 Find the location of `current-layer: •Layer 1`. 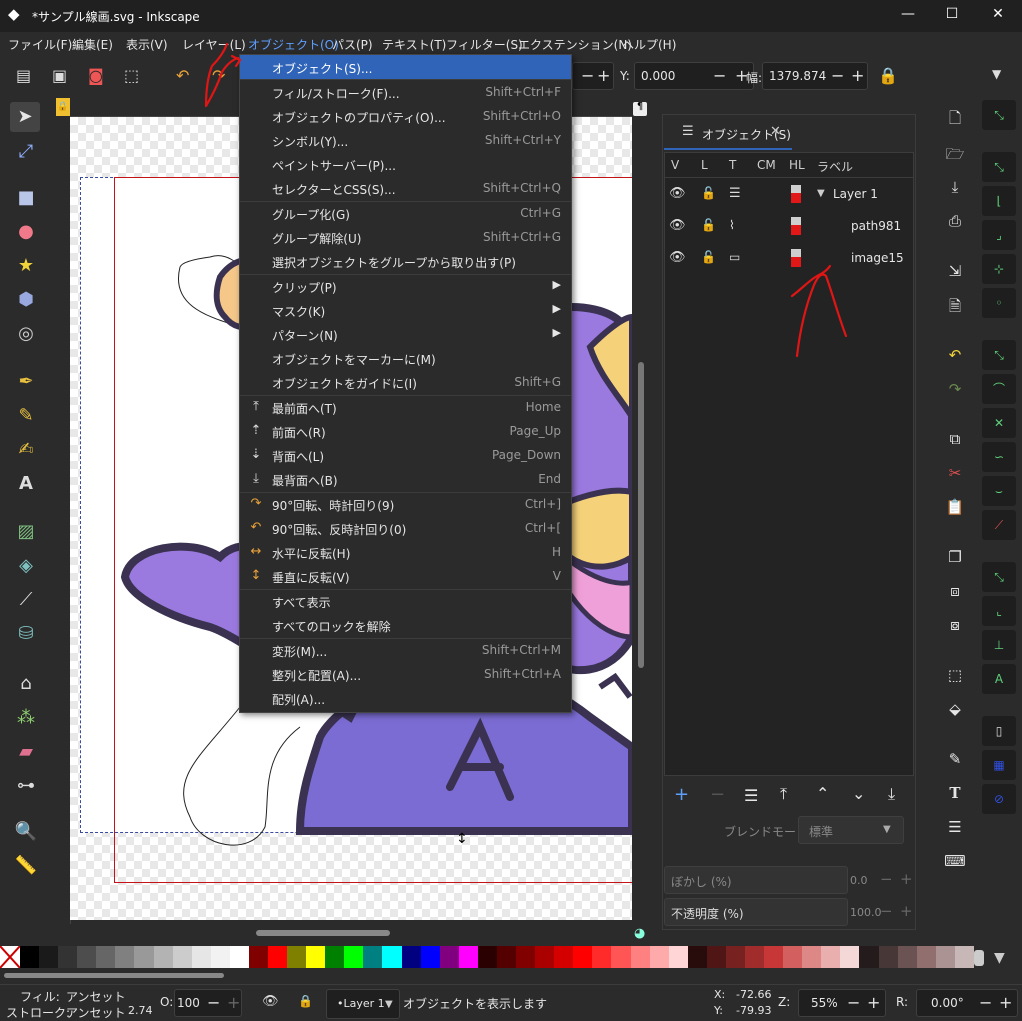

current-layer: •Layer 1 is located at coordinates (361, 1003).